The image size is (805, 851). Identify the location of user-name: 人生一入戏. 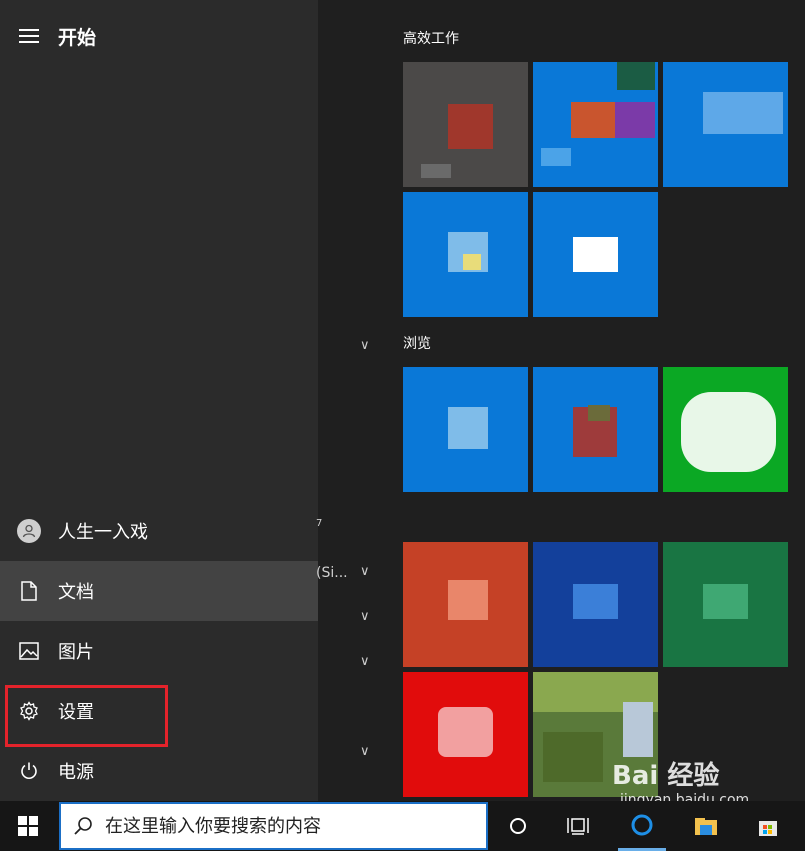
(103, 532).